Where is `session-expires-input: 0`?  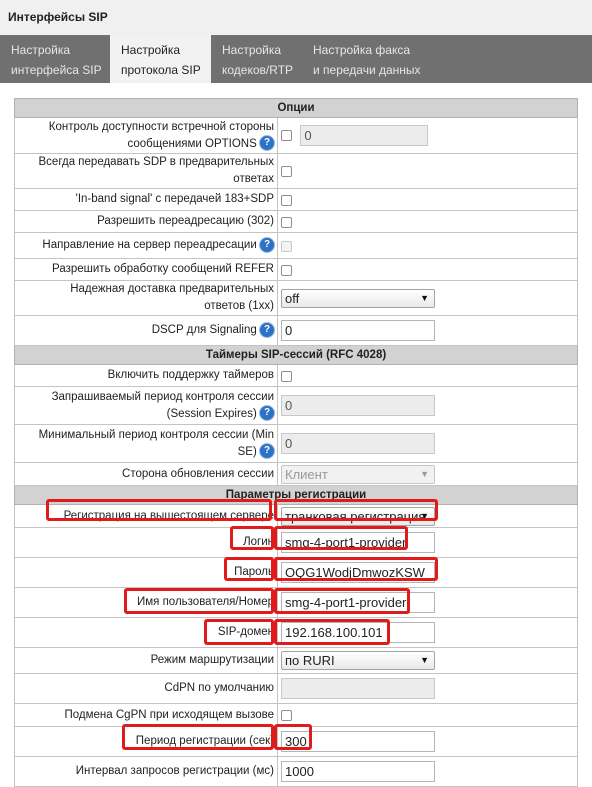 session-expires-input: 0 is located at coordinates (358, 405).